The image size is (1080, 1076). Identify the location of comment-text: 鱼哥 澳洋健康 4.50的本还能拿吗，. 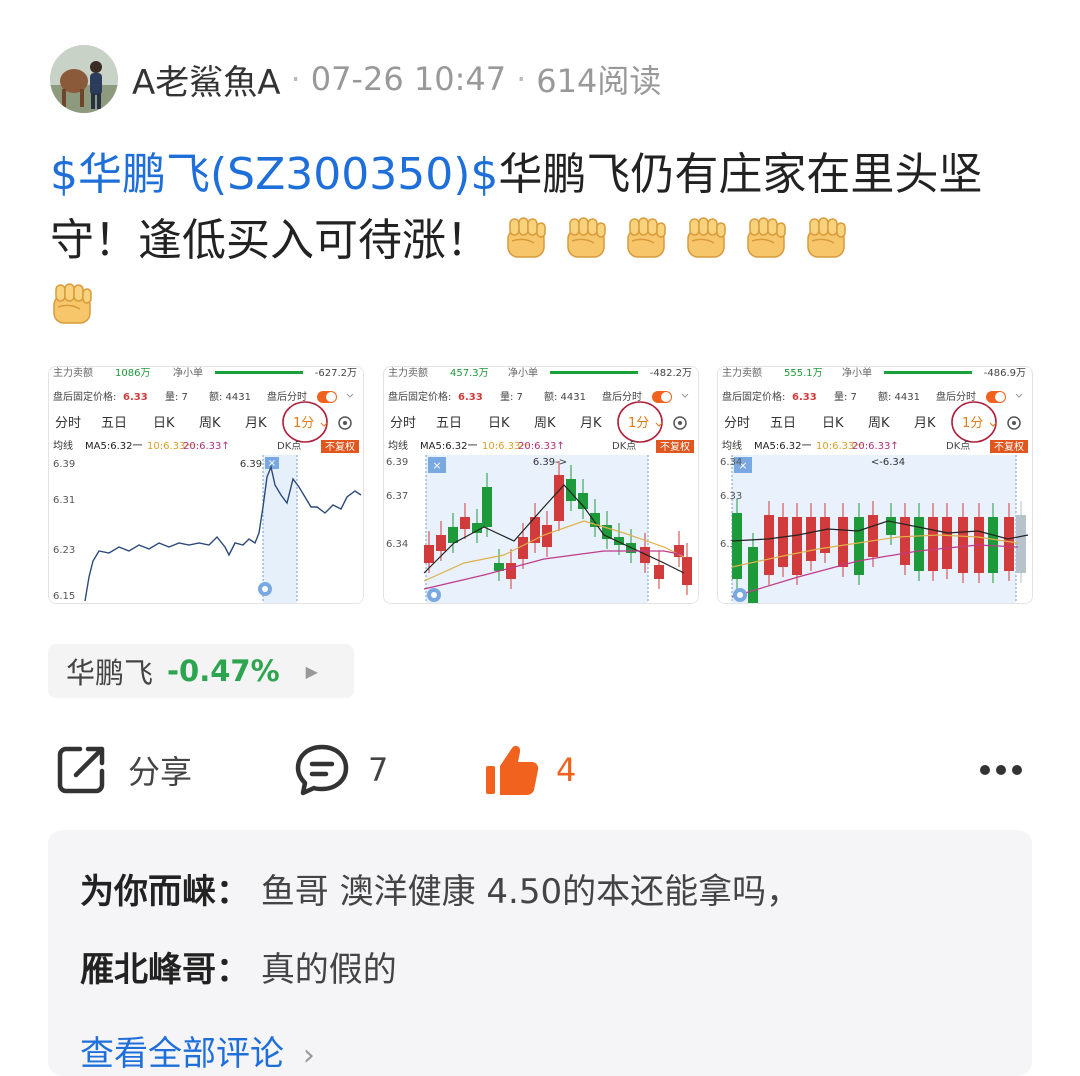
(530, 892).